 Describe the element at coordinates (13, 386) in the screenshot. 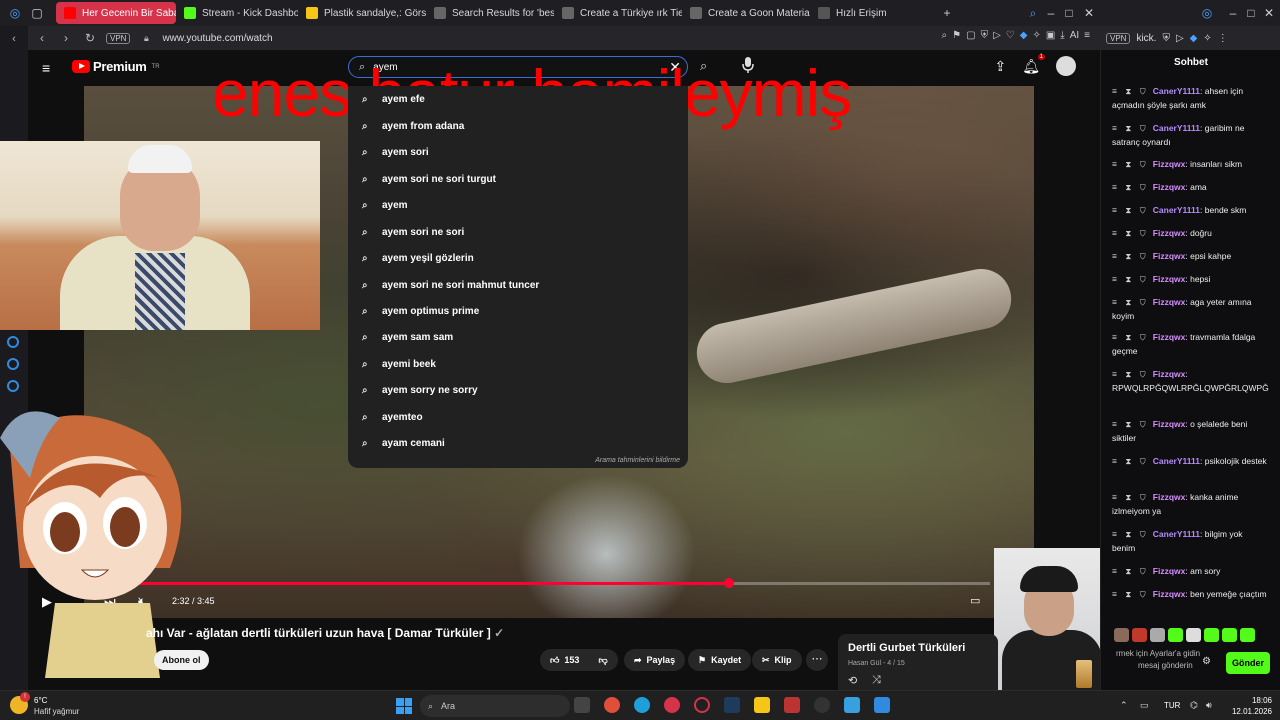

I see `overlay-gear-icon` at that location.